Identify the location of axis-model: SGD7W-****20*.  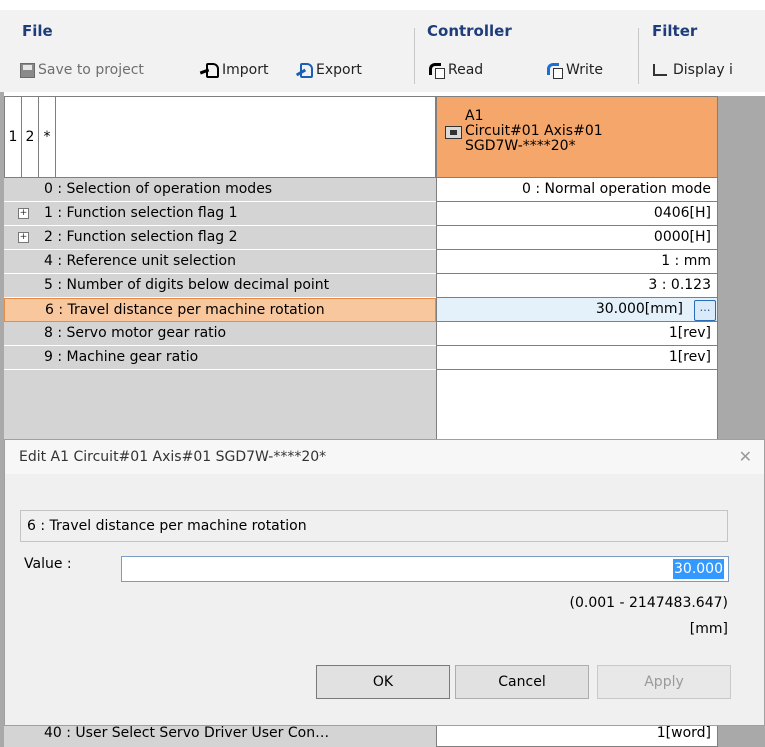
(520, 146).